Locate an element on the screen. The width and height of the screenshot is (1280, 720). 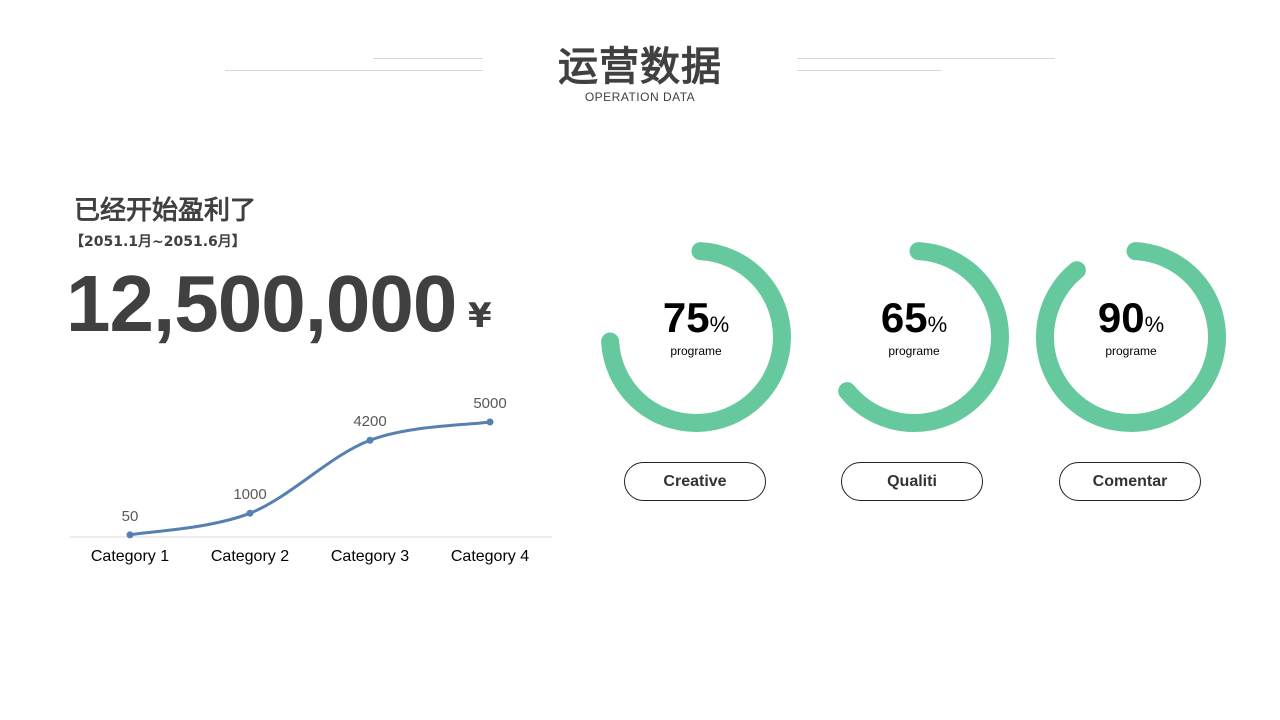
revenue-amount: 12,500,000 is located at coordinates (261, 303).